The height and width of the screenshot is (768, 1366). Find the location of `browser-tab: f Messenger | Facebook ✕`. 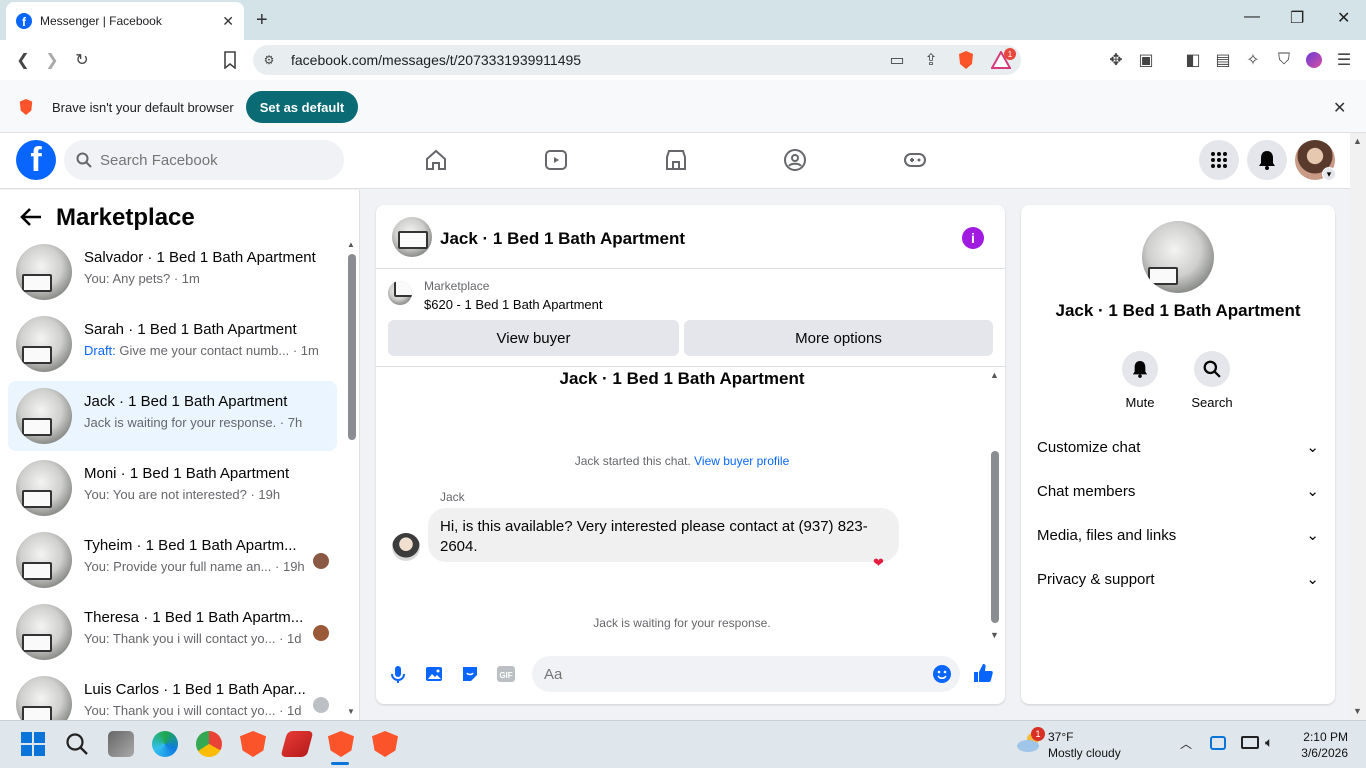

browser-tab: f Messenger | Facebook ✕ is located at coordinates (125, 21).